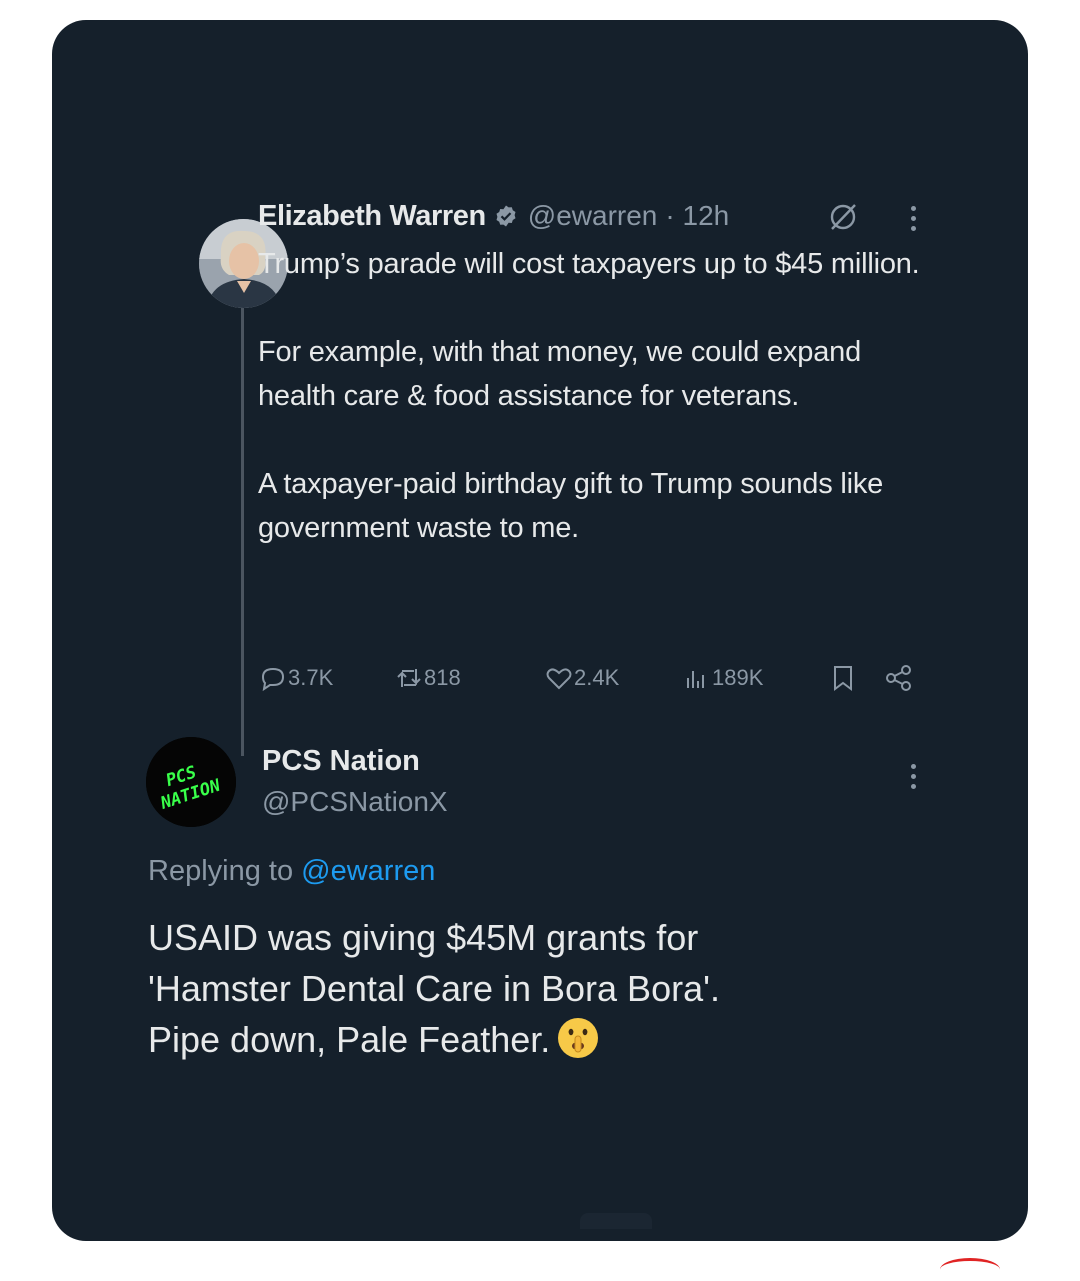 The height and width of the screenshot is (1281, 1080). I want to click on replying-to: Replying to @ewarren, so click(291, 871).